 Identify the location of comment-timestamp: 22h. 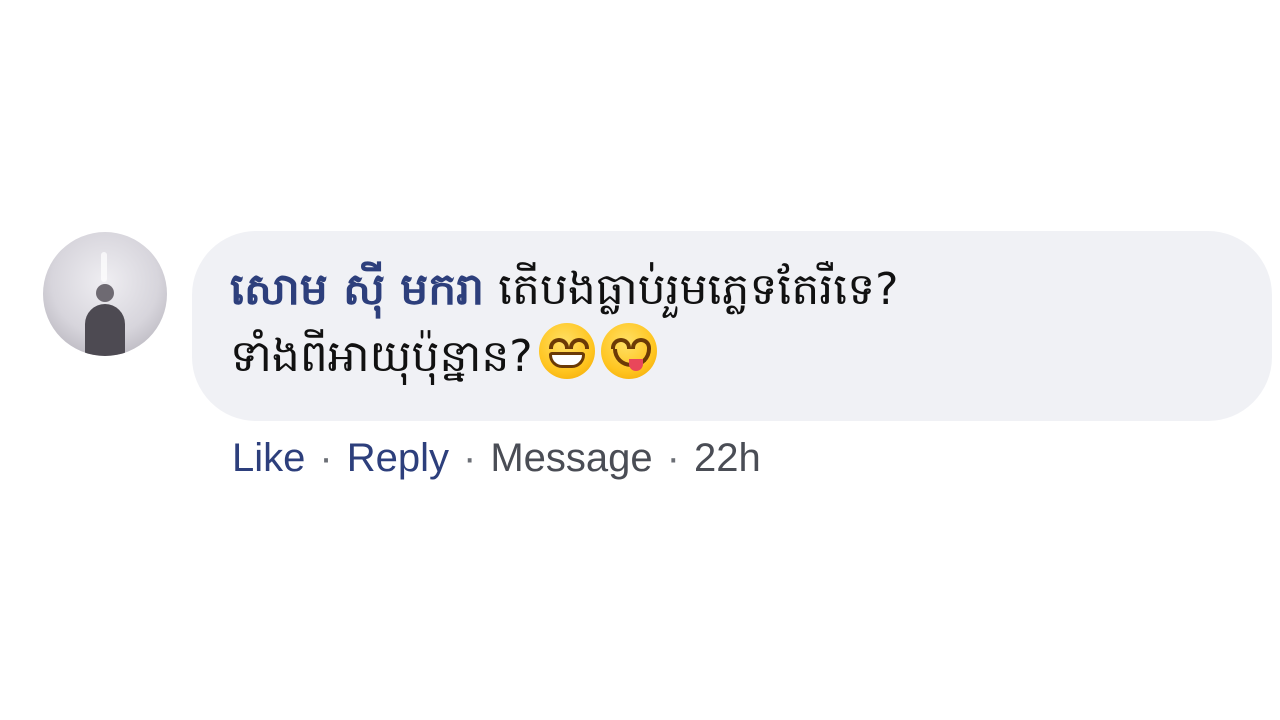
(727, 458).